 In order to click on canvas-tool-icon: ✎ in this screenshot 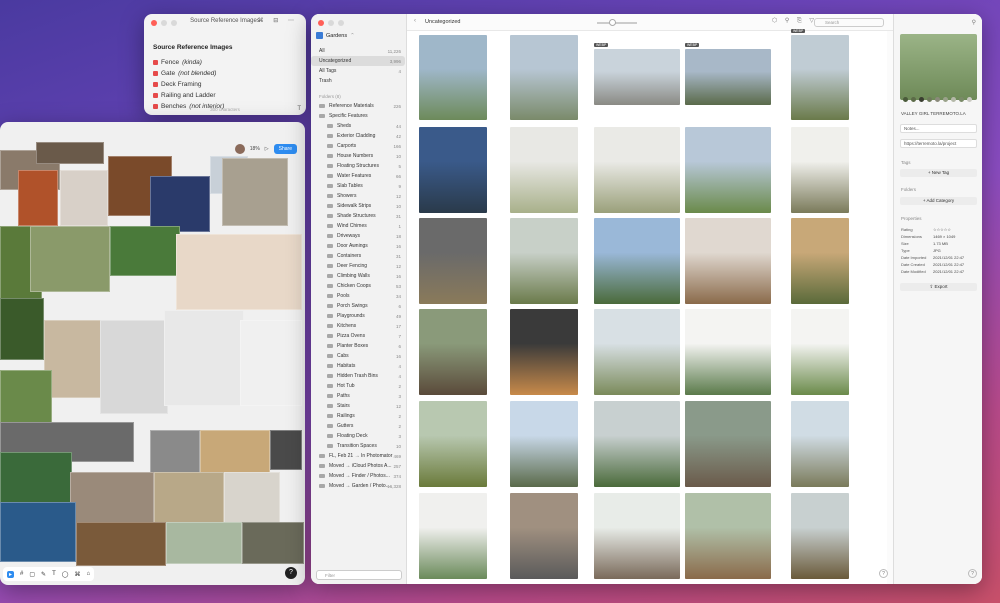, I will do `click(43, 574)`.